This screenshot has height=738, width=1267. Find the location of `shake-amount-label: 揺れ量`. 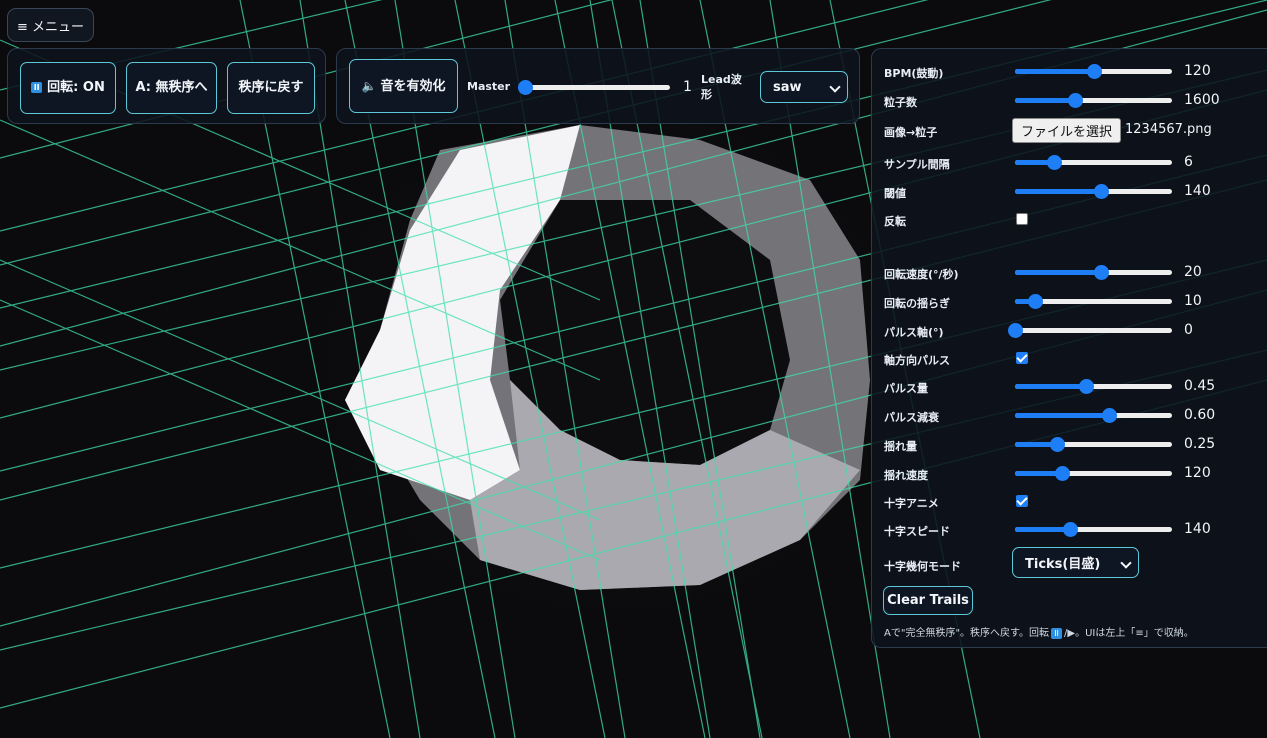

shake-amount-label: 揺れ量 is located at coordinates (900, 446).